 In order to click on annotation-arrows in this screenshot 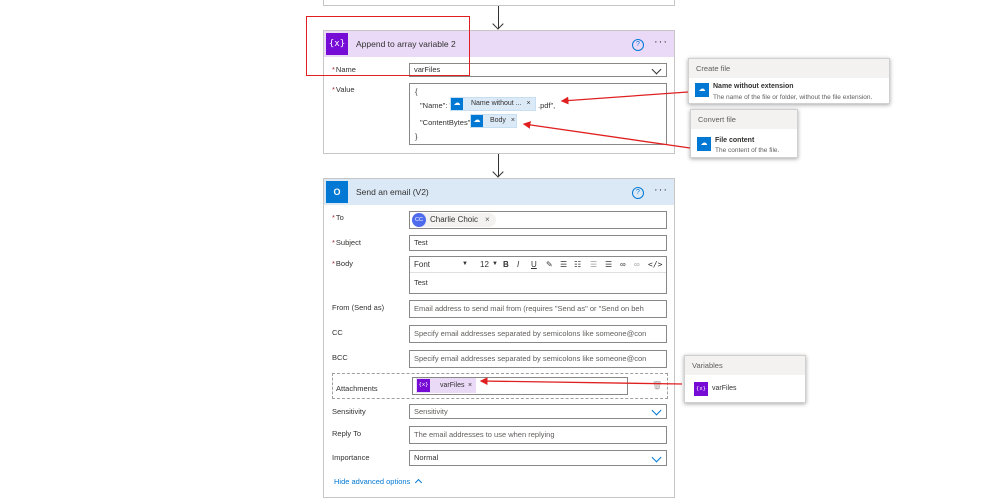, I will do `click(585, 238)`.